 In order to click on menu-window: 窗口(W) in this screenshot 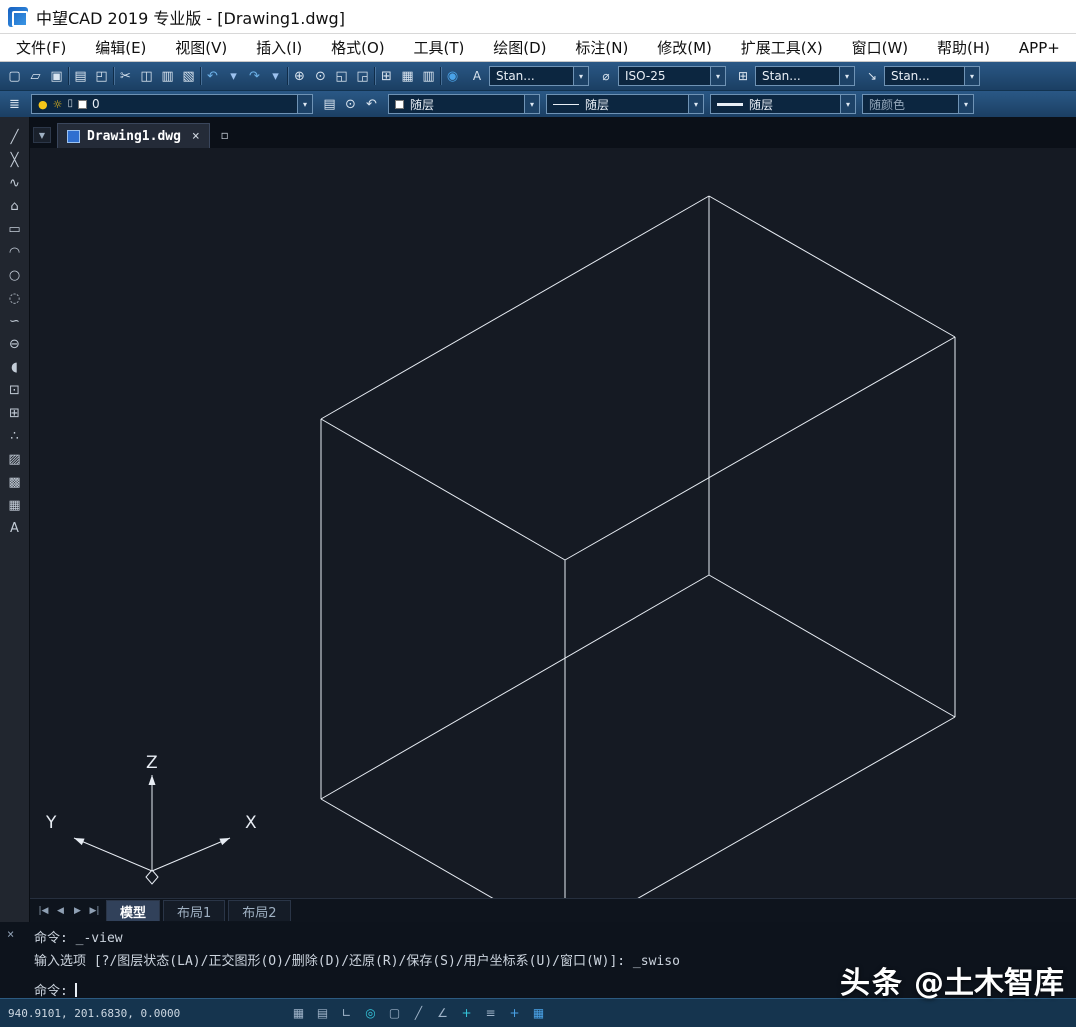, I will do `click(880, 47)`.